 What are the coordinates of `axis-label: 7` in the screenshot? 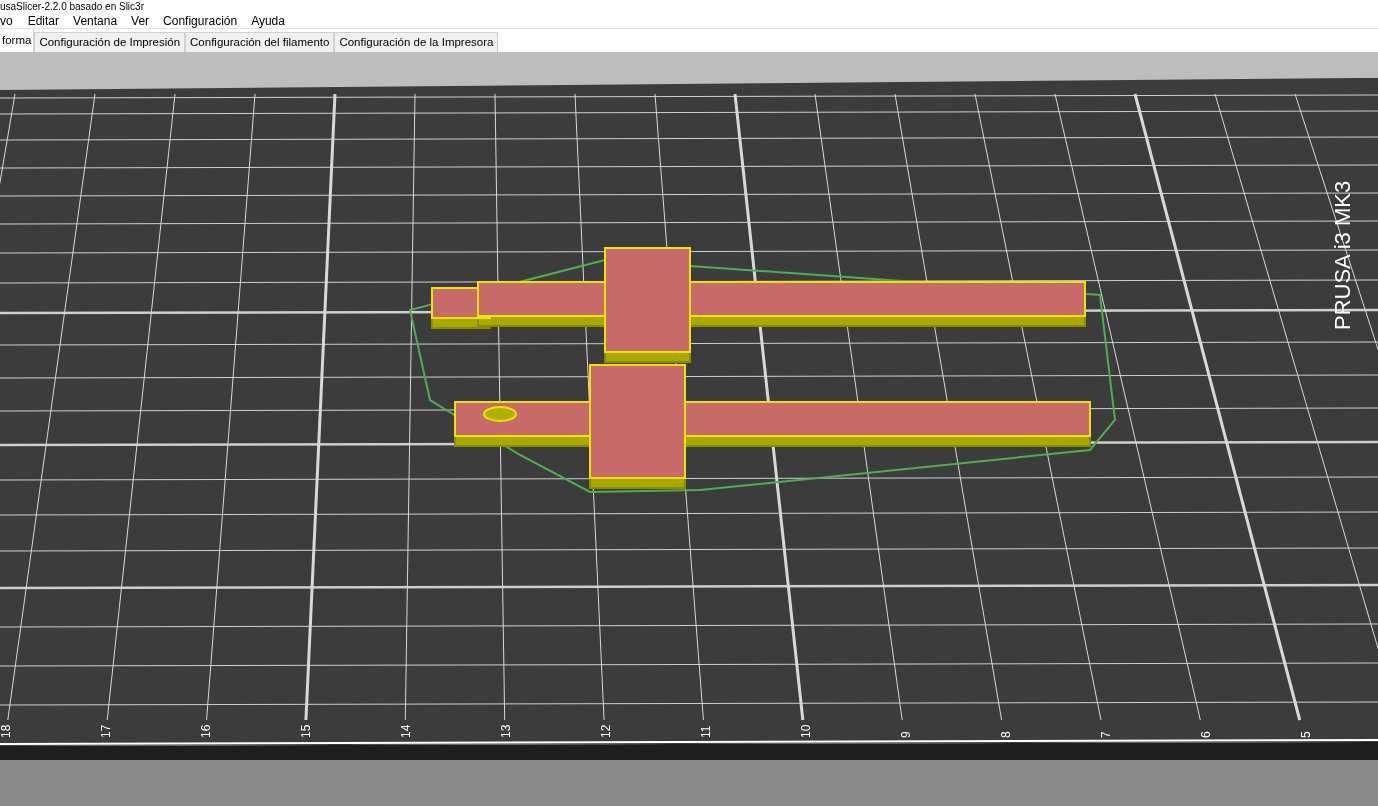 It's located at (1106, 734).